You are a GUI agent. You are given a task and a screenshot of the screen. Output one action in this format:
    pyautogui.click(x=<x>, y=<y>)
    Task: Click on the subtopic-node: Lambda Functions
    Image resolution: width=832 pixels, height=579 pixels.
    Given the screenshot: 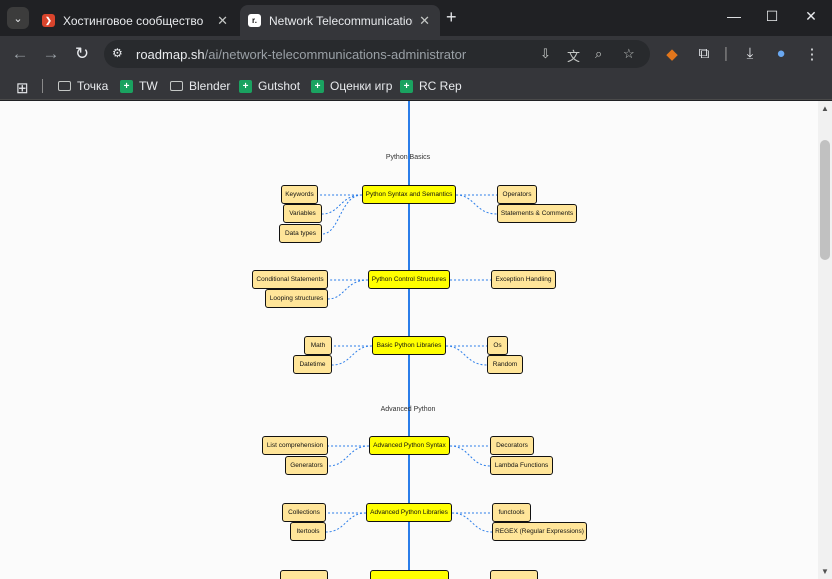 What is the action you would take?
    pyautogui.click(x=521, y=465)
    